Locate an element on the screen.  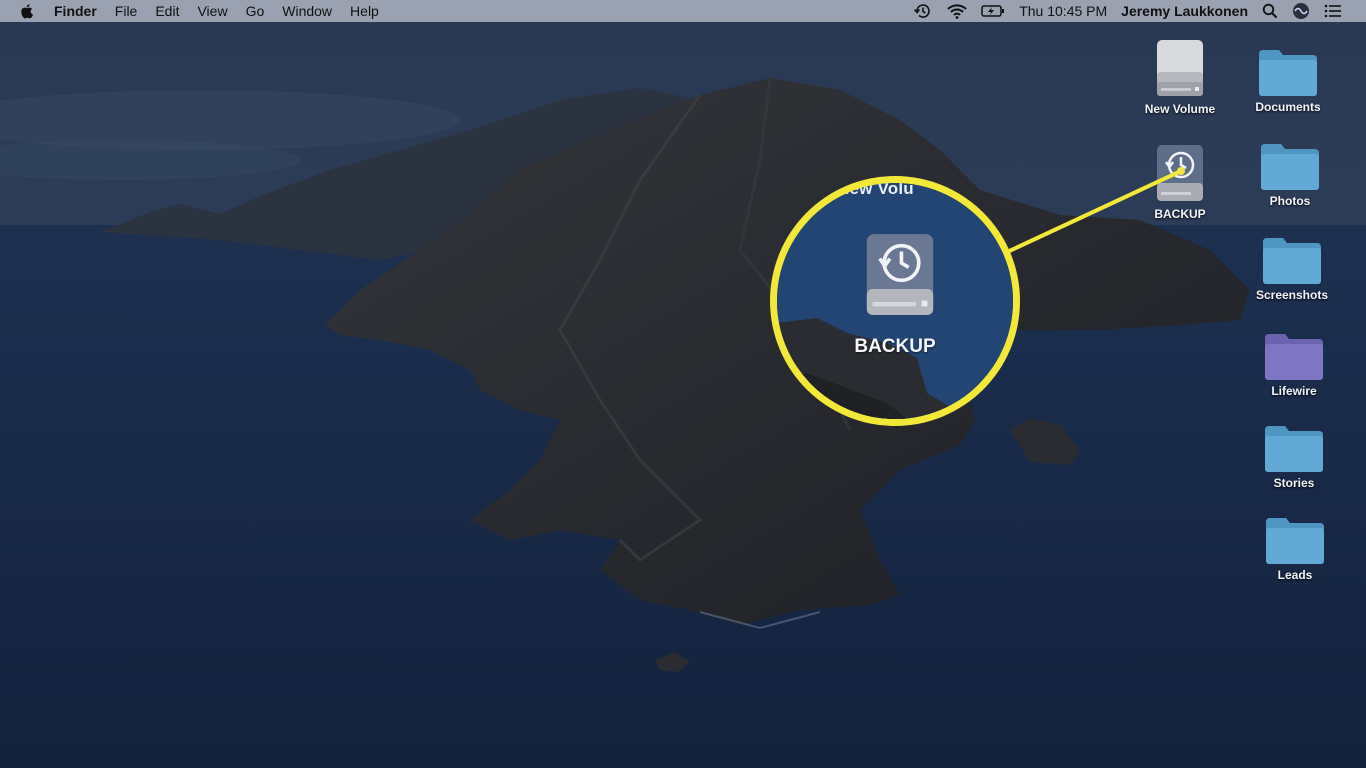
folder-label: Leads is located at coordinates (1295, 575).